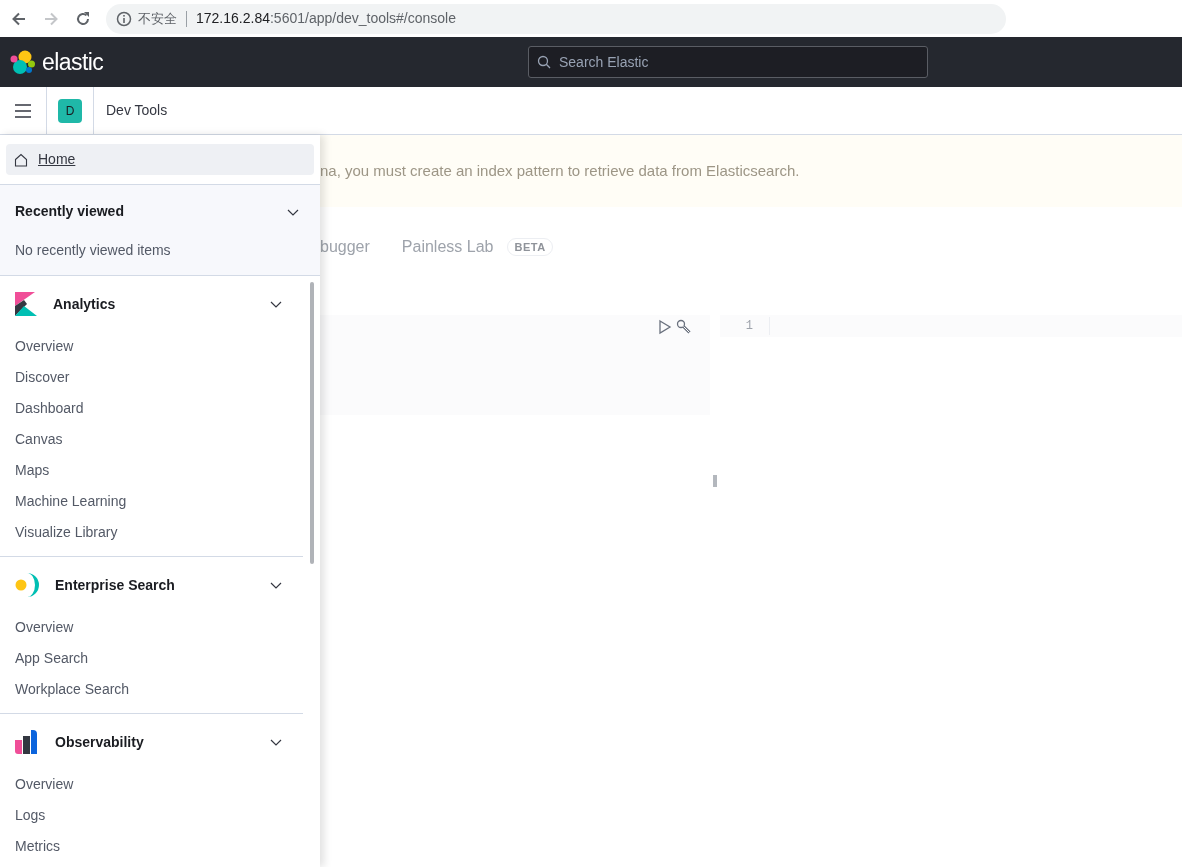 Image resolution: width=1182 pixels, height=867 pixels. I want to click on enterprise-search-logo-icon, so click(27, 585).